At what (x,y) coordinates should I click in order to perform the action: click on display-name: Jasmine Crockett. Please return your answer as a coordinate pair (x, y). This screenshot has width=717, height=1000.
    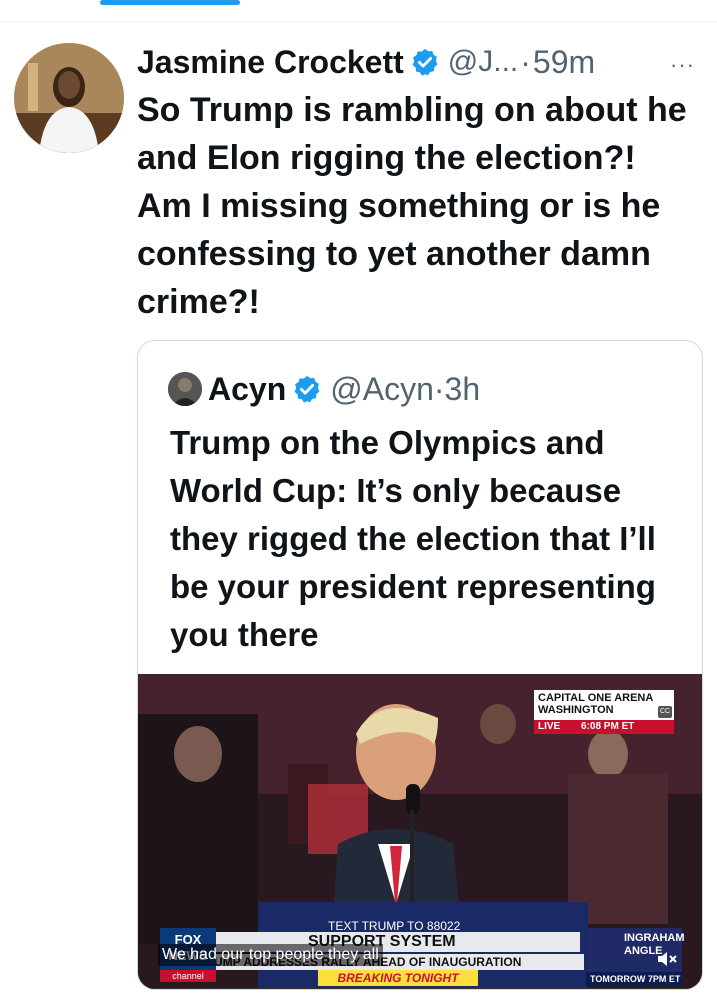
    Looking at the image, I should click on (270, 62).